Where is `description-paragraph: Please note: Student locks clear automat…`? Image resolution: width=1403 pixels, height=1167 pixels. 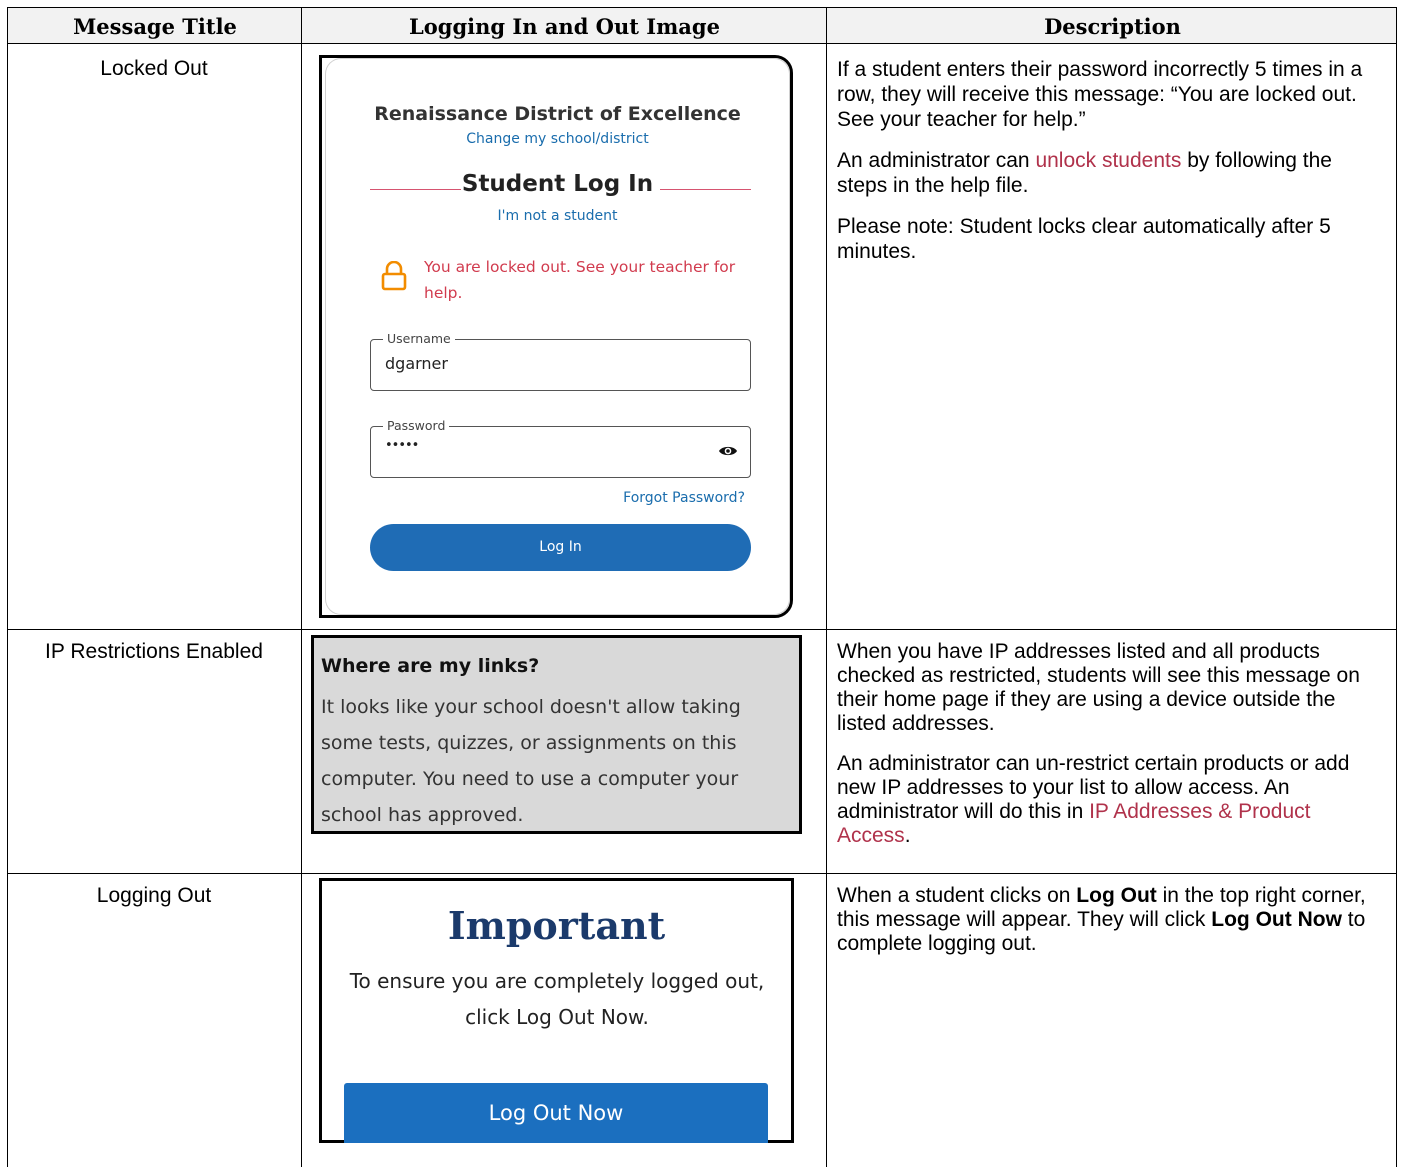 description-paragraph: Please note: Student locks clear automat… is located at coordinates (1084, 239).